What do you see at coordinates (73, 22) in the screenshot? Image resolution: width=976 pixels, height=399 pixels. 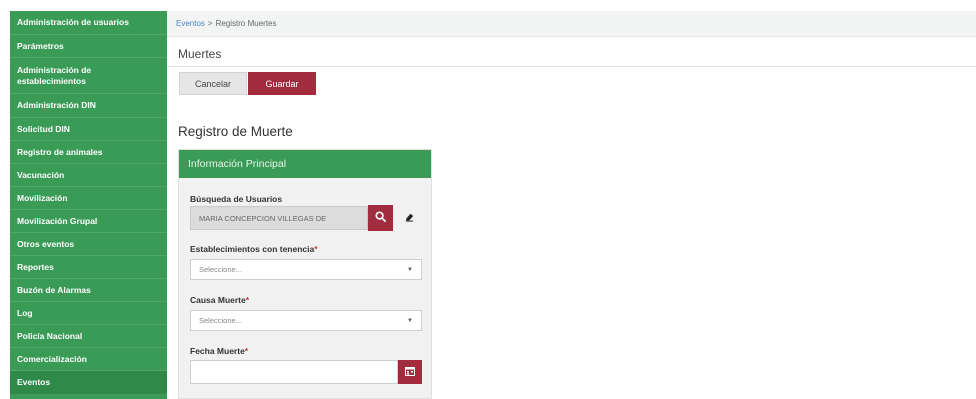 I see `sidebar-item-label: Administración de usuarios` at bounding box center [73, 22].